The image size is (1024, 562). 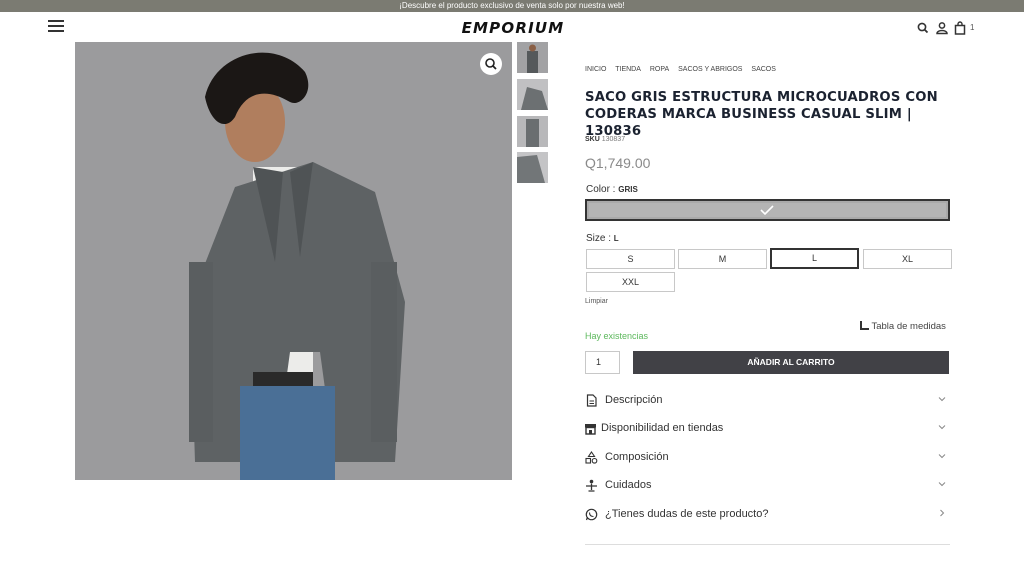 What do you see at coordinates (710, 69) in the screenshot?
I see `breadcrumb-link: SACOS Y ABRIGOS` at bounding box center [710, 69].